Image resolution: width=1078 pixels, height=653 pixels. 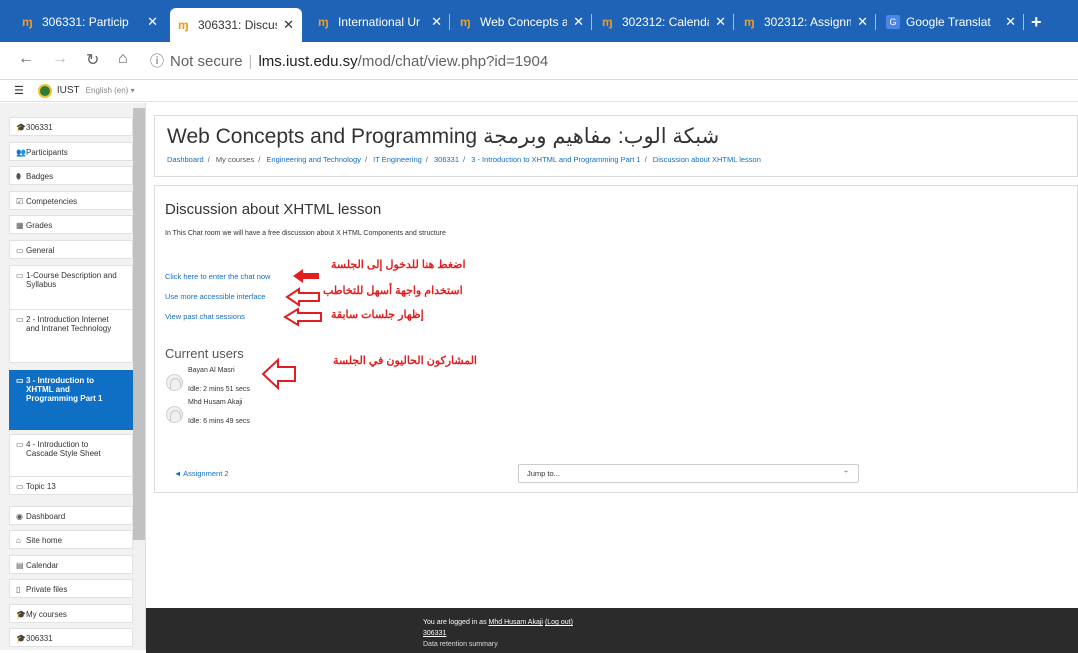 I want to click on sidebar-item-topic-13: ▭ Topic 13, so click(x=71, y=485).